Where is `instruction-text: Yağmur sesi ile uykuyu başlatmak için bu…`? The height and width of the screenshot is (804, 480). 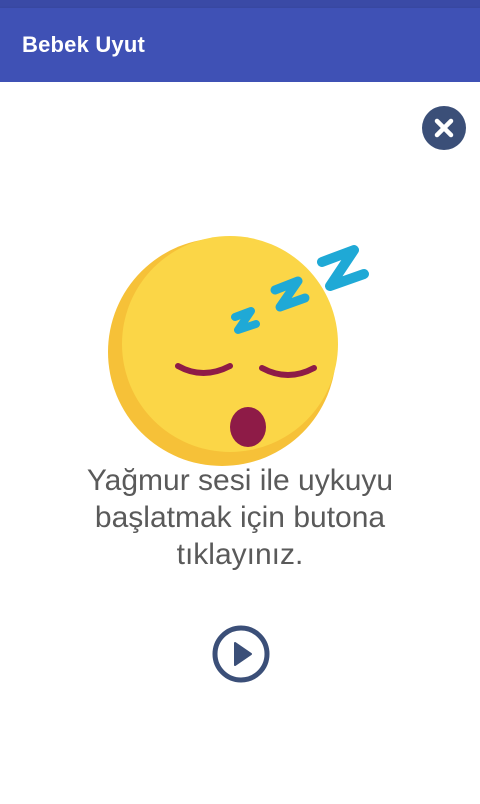 instruction-text: Yağmur sesi ile uykuyu başlatmak için bu… is located at coordinates (240, 517).